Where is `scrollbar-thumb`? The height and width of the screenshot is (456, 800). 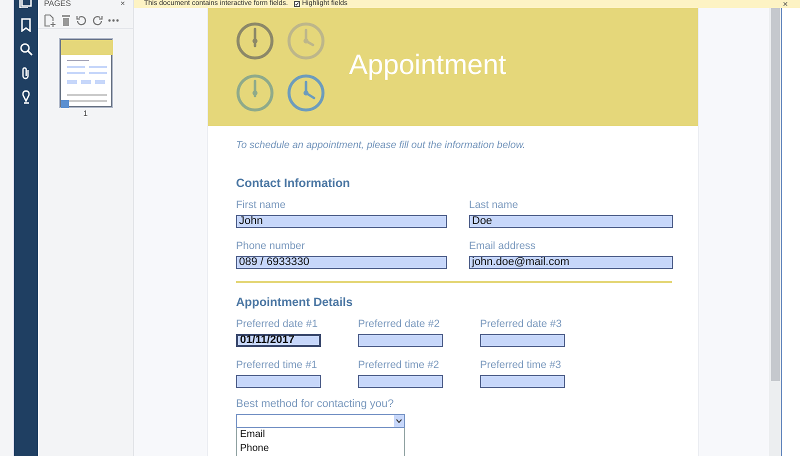
scrollbar-thumb is located at coordinates (775, 194).